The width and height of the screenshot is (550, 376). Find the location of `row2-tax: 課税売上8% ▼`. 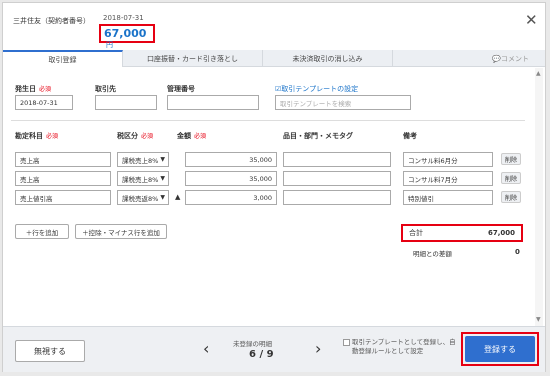

row2-tax: 課税売上8% ▼ is located at coordinates (143, 178).